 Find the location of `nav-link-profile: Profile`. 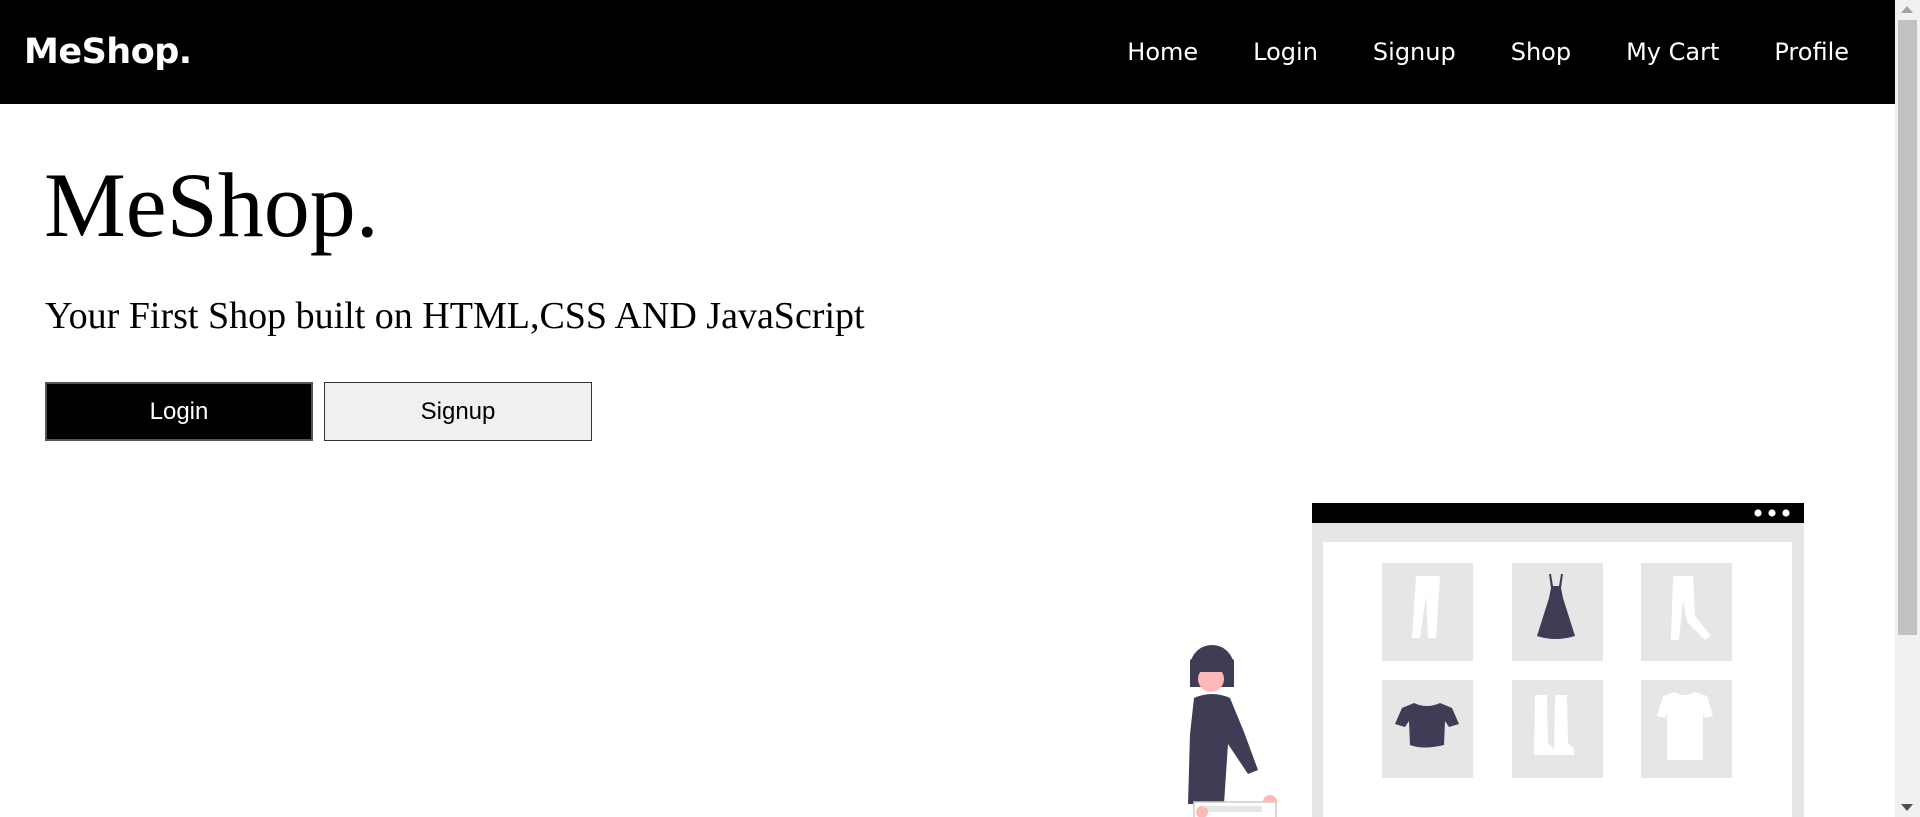

nav-link-profile: Profile is located at coordinates (1811, 52).